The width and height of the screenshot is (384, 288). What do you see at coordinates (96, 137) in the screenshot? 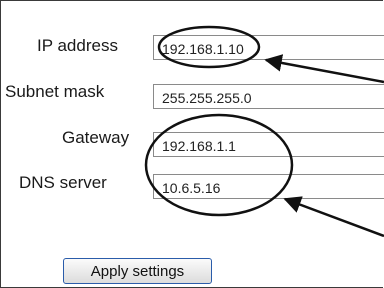
I see `gateway-label: Gateway` at bounding box center [96, 137].